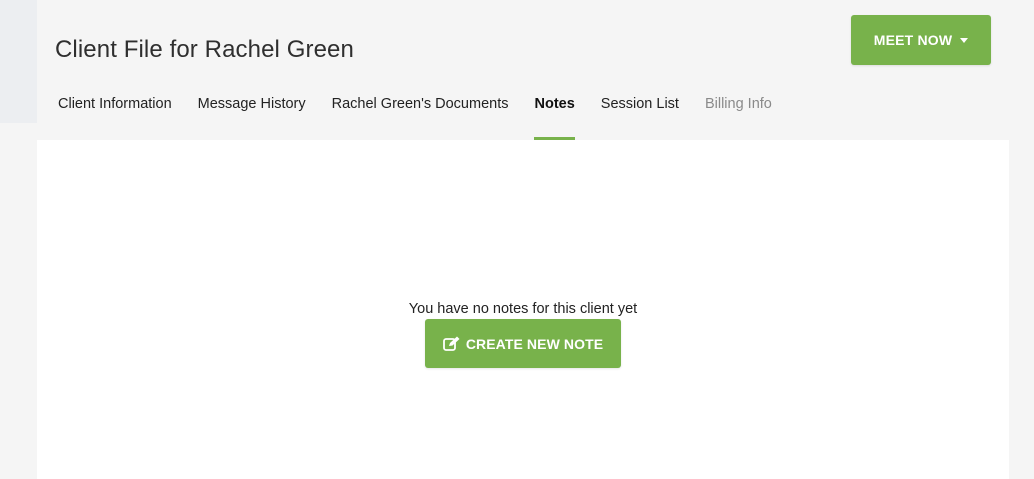 Image resolution: width=1034 pixels, height=479 pixels. Describe the element at coordinates (420, 115) in the screenshot. I see `tab-documents: Rachel Green's Documents` at that location.